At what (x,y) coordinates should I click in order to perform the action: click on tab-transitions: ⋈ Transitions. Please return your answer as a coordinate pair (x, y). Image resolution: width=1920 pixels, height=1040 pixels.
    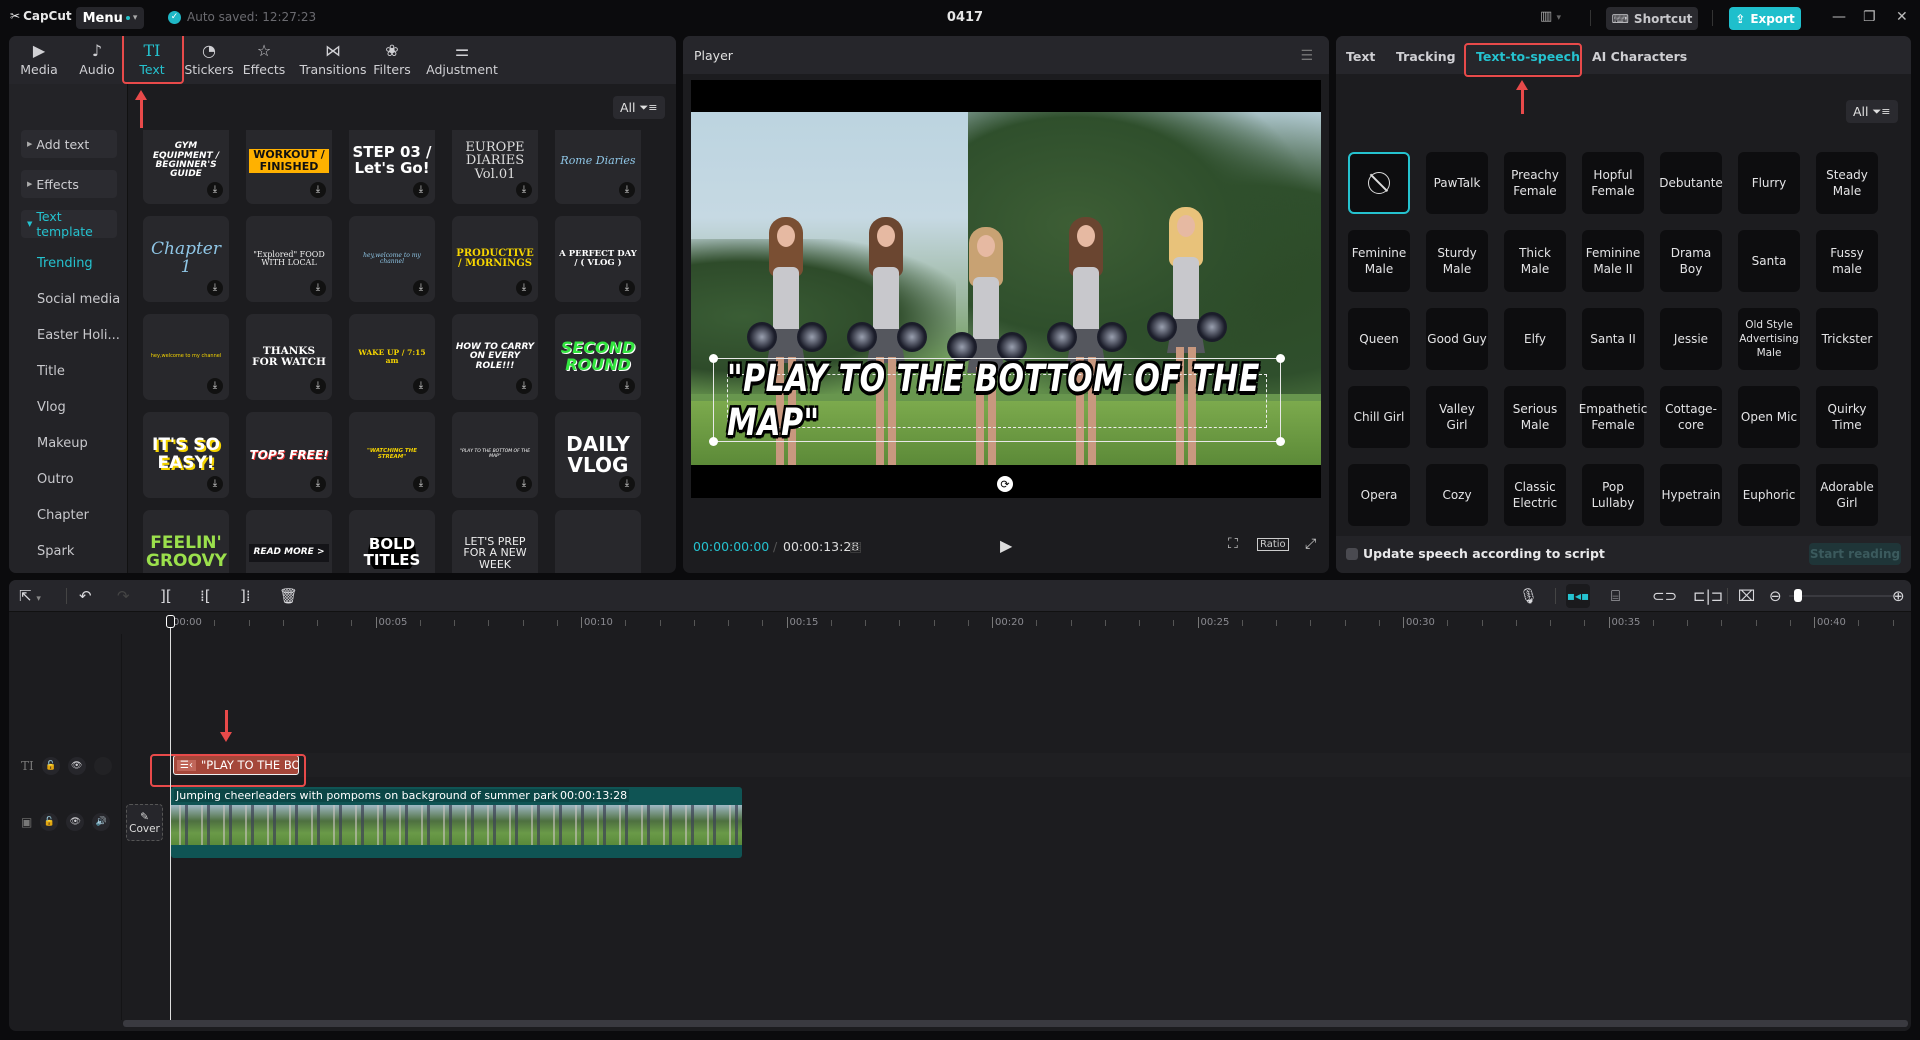
    Looking at the image, I should click on (333, 62).